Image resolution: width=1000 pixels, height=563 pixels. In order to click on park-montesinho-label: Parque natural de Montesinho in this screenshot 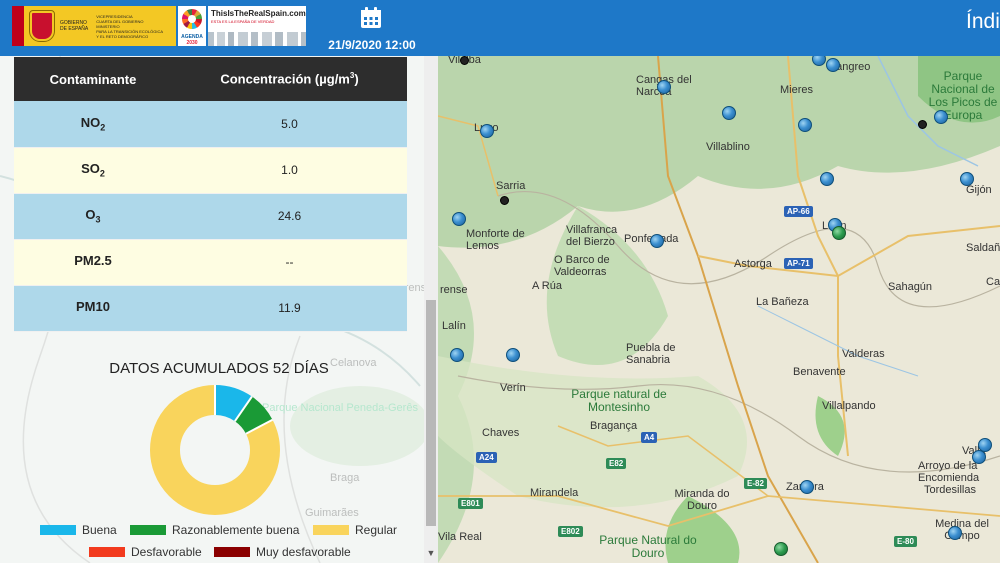, I will do `click(619, 400)`.